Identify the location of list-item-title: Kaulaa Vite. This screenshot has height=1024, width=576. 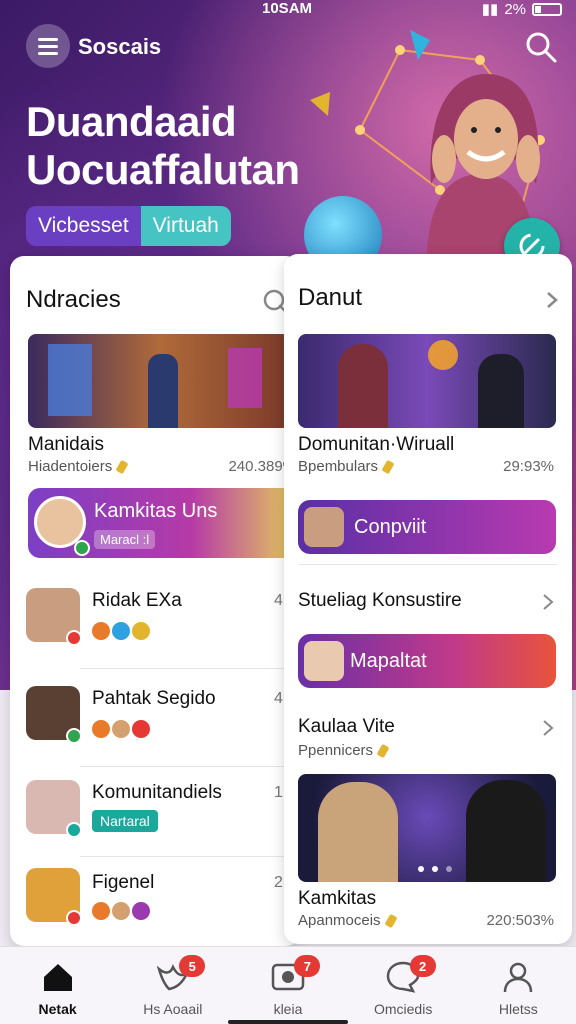
(346, 727).